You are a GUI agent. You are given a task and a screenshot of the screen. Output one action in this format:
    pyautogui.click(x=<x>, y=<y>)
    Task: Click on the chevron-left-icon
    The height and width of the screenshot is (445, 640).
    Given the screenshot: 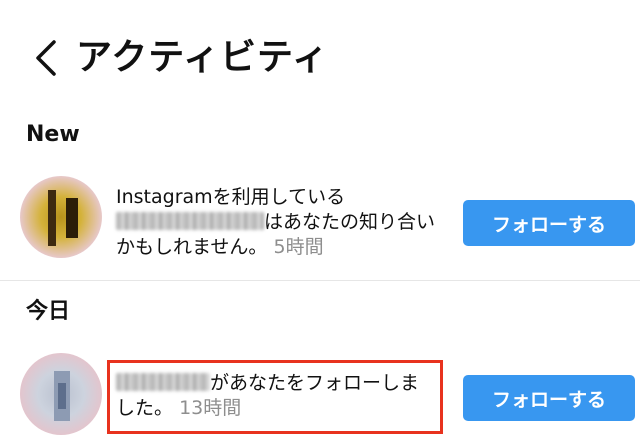 What is the action you would take?
    pyautogui.click(x=48, y=58)
    